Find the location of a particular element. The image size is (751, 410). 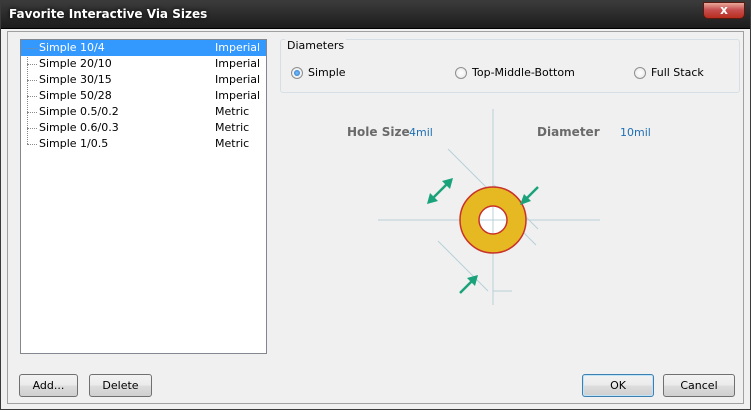

radio-label: Top-Middle-Bottom is located at coordinates (523, 72).